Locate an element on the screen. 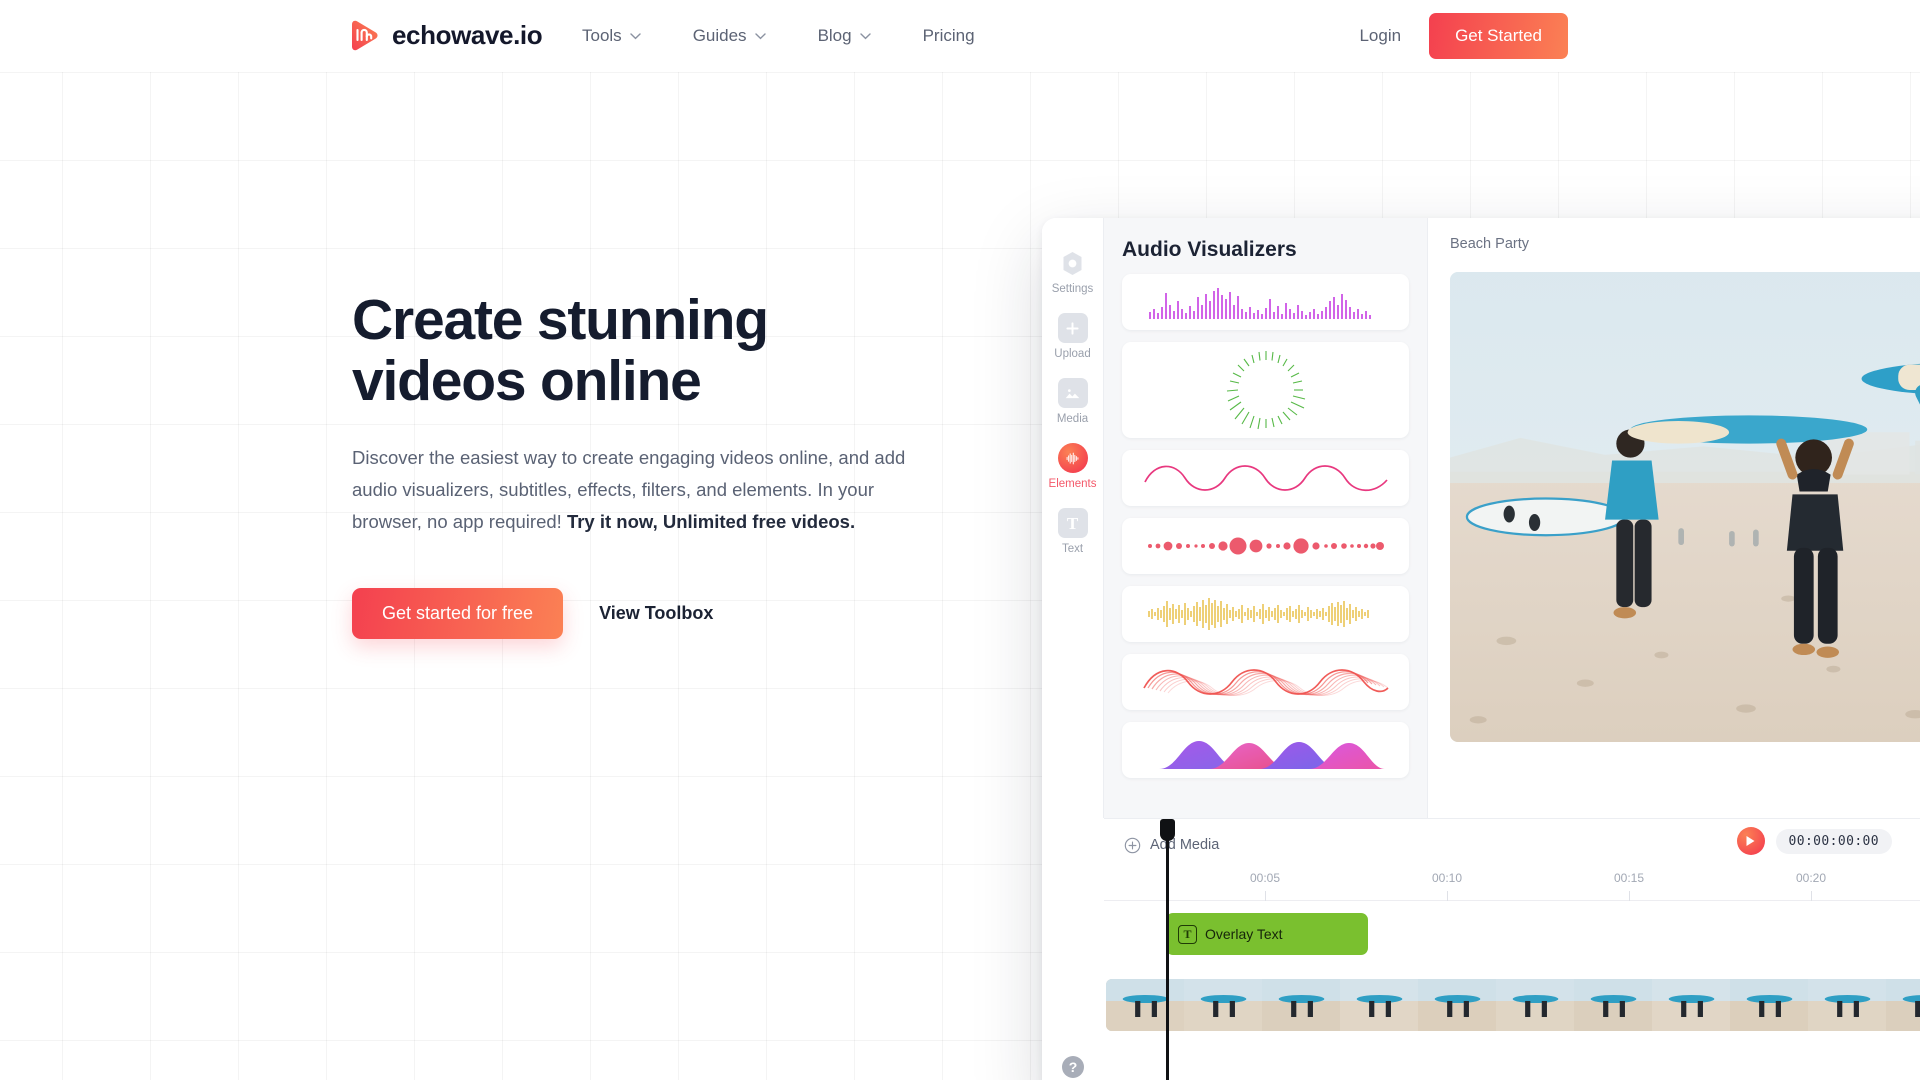  dots-pulse-red-icon is located at coordinates (1265, 546).